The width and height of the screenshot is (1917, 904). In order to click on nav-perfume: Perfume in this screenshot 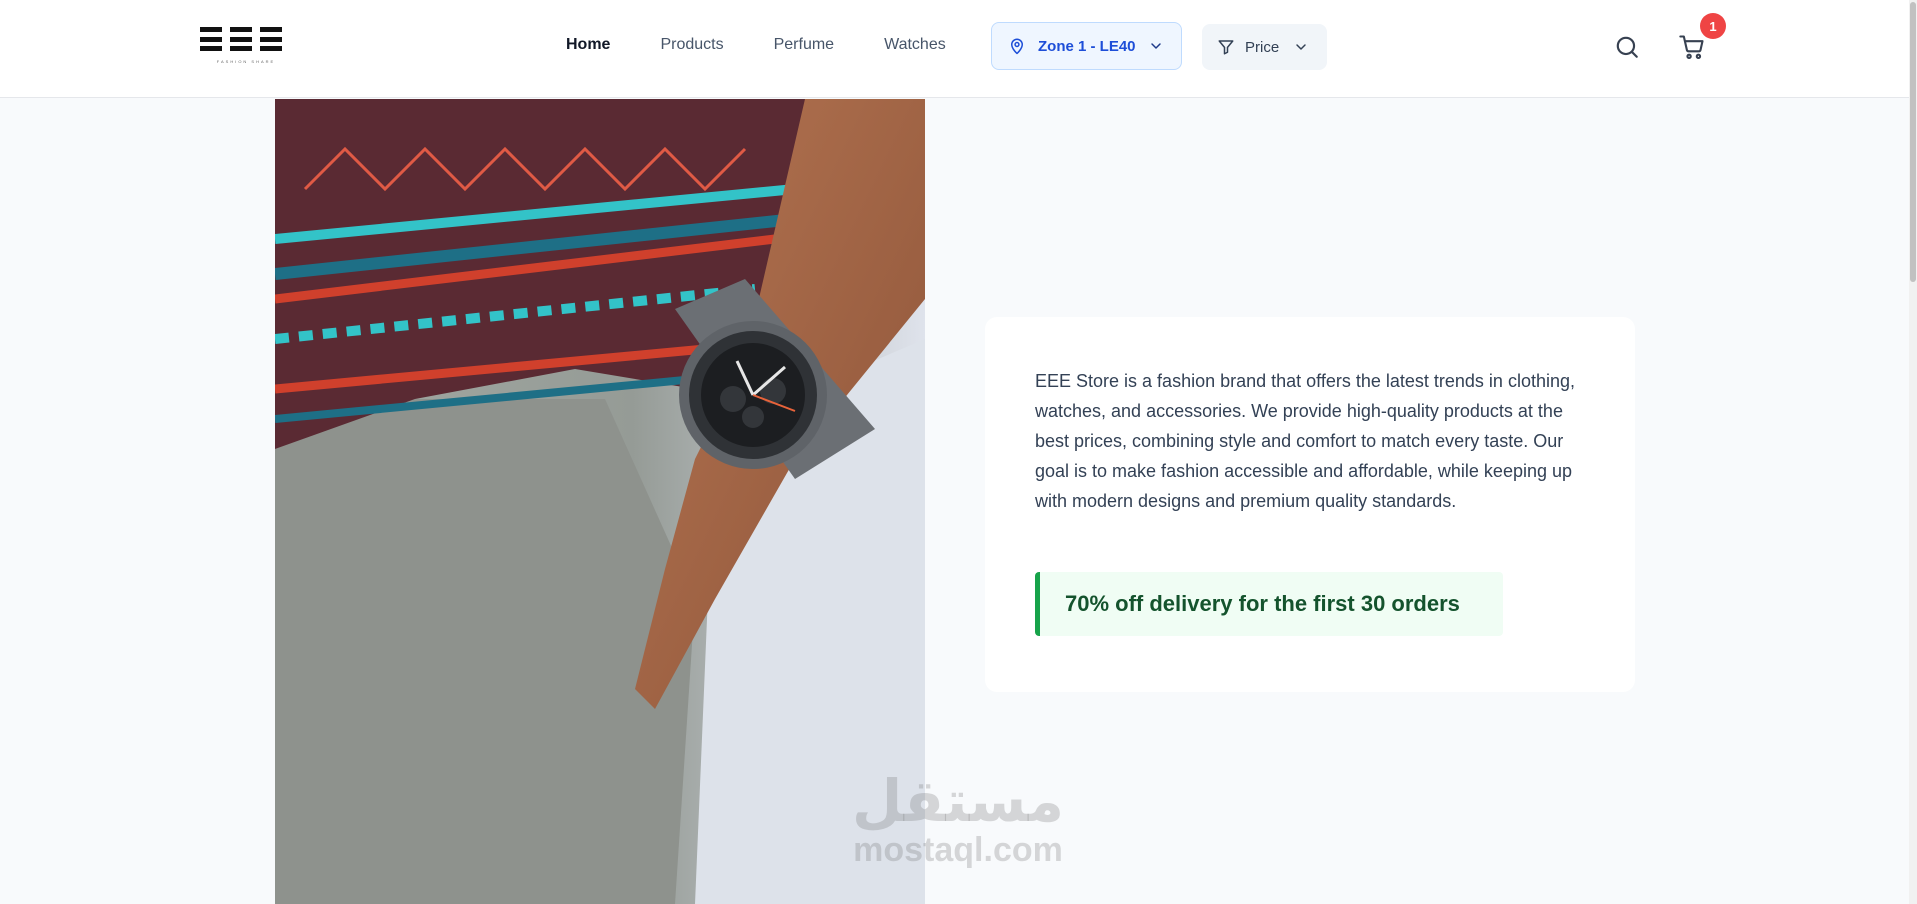, I will do `click(804, 45)`.